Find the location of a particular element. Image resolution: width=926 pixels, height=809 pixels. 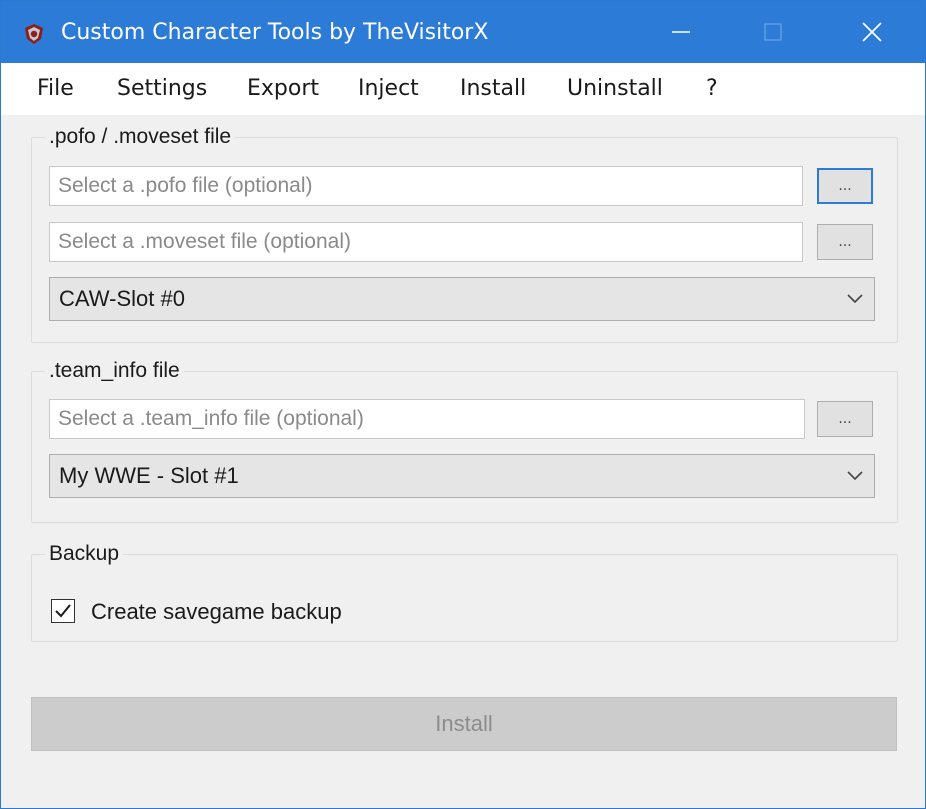

close-button is located at coordinates (872, 32).